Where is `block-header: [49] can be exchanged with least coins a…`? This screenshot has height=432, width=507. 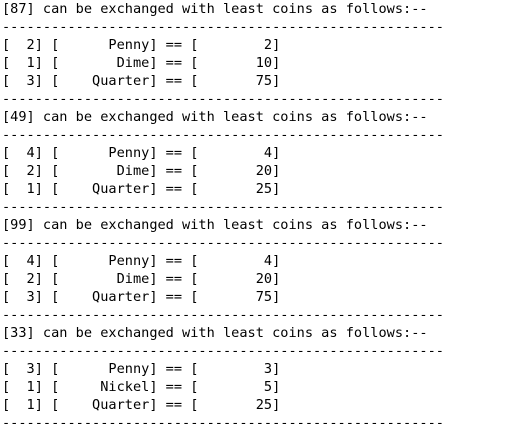 block-header: [49] can be exchanged with least coins a… is located at coordinates (215, 117).